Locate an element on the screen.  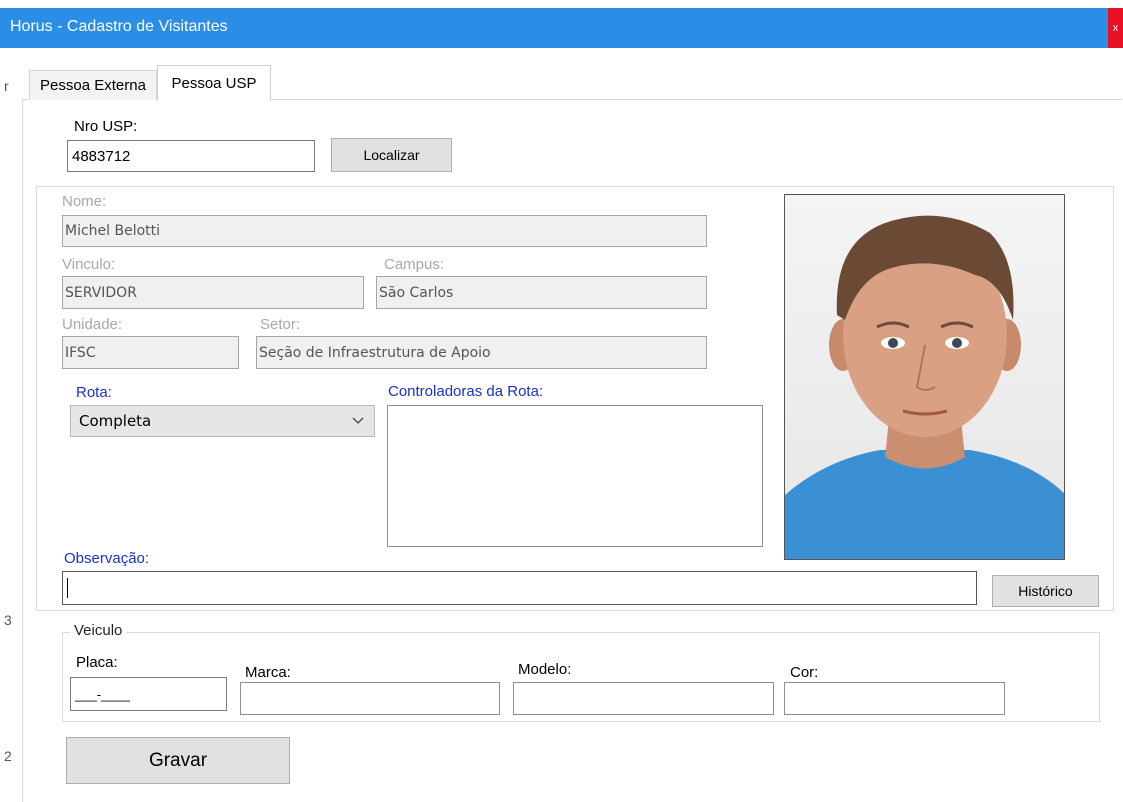
observacao-label: Observação: is located at coordinates (107, 558).